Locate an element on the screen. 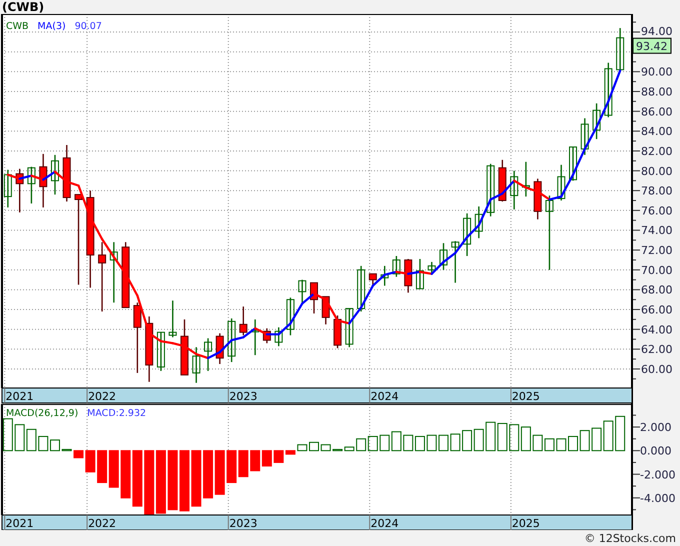  axis-label: 2.000 is located at coordinates (656, 427).